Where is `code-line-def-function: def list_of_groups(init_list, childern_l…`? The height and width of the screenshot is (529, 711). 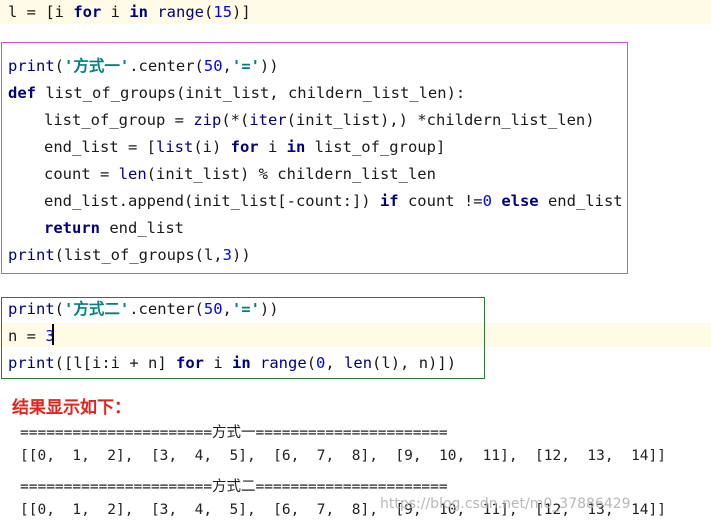
code-line-def-function: def list_of_groups(init_list, childern_l… is located at coordinates (236, 93).